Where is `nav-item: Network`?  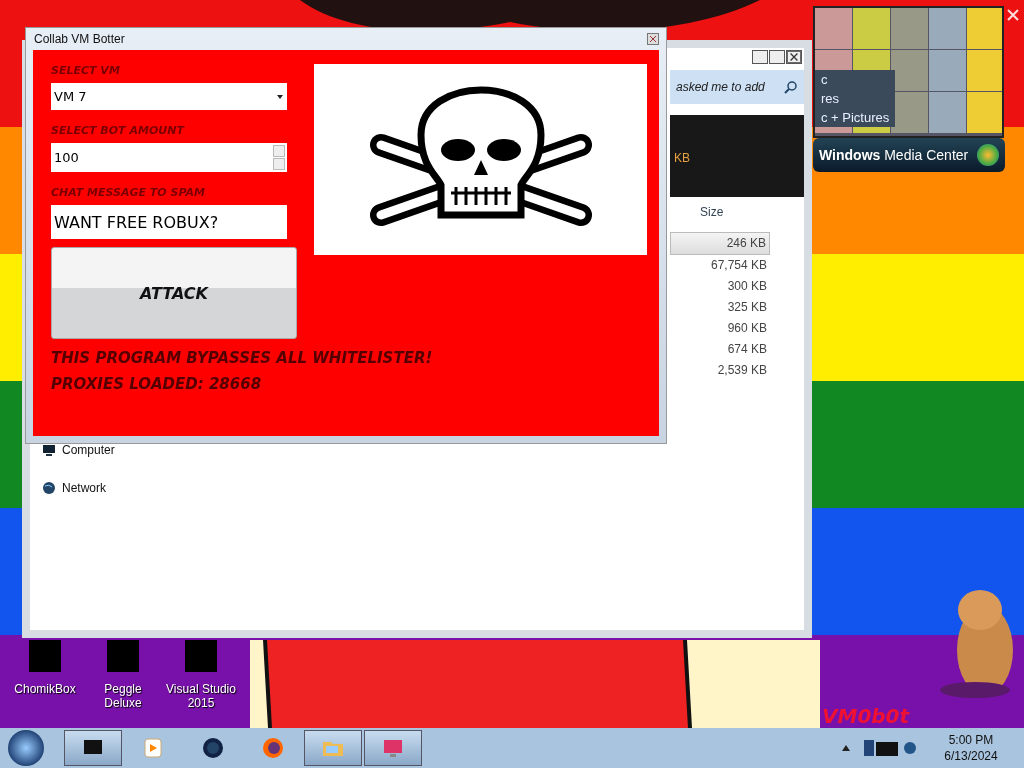 nav-item: Network is located at coordinates (84, 488).